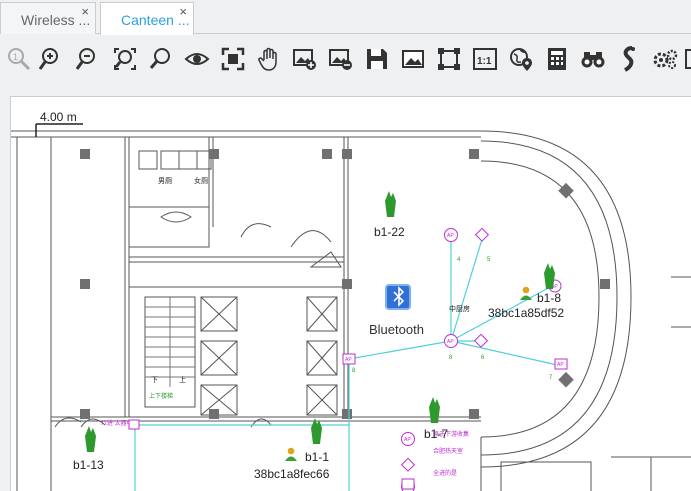 The width and height of the screenshot is (691, 491). Describe the element at coordinates (161, 59) in the screenshot. I see `zoom-search-icon` at that location.